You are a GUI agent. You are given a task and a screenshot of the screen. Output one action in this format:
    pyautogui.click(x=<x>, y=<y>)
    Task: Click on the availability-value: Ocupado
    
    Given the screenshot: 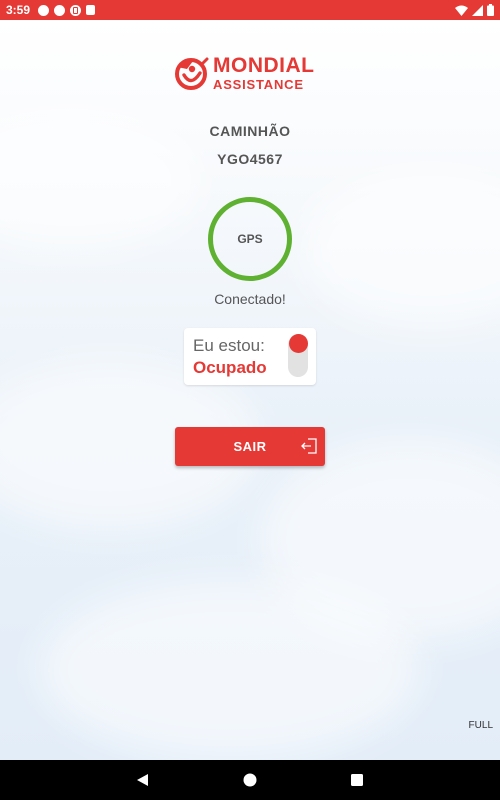 What is the action you would take?
    pyautogui.click(x=230, y=367)
    